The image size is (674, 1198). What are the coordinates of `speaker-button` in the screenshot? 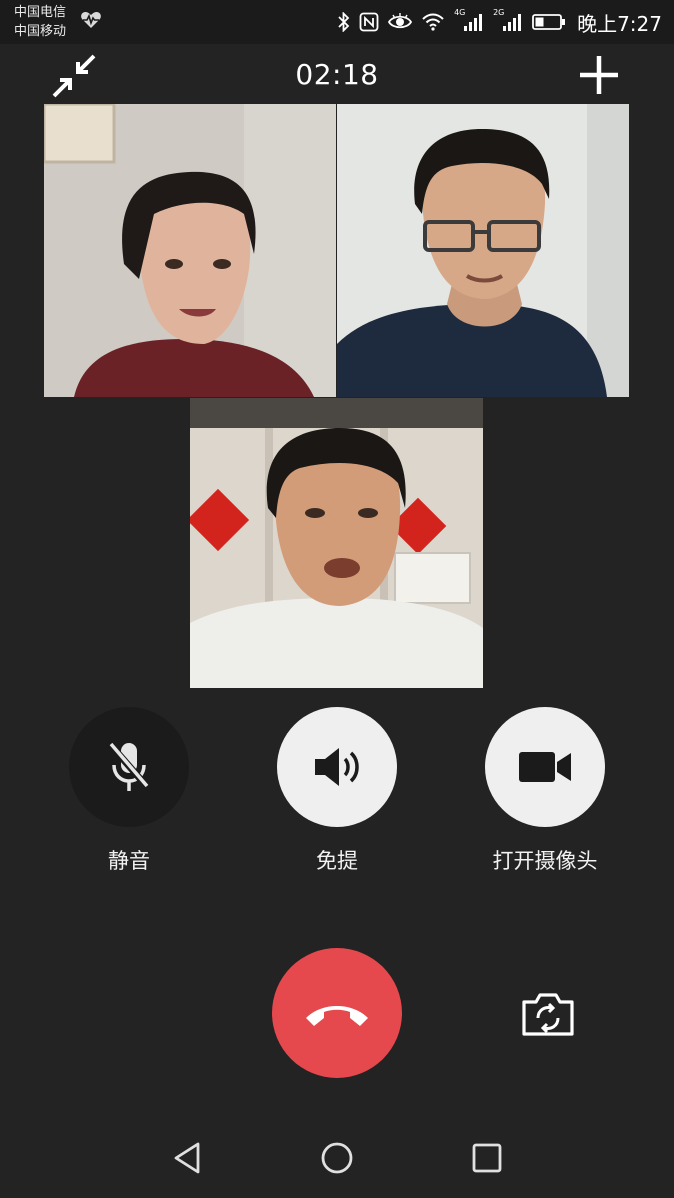 It's located at (337, 767).